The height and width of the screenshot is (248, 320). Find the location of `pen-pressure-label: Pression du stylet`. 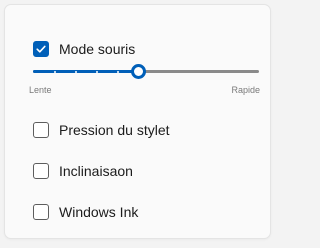

pen-pressure-label: Pression du stylet is located at coordinates (114, 130).